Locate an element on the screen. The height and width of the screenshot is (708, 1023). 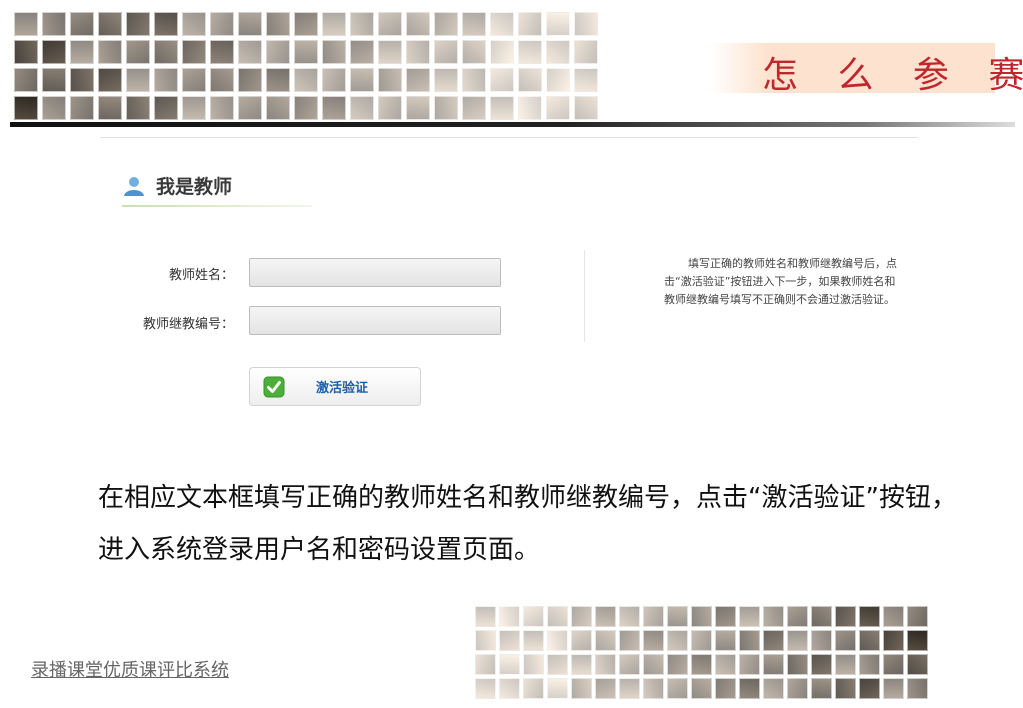
content-divider is located at coordinates (509, 137).